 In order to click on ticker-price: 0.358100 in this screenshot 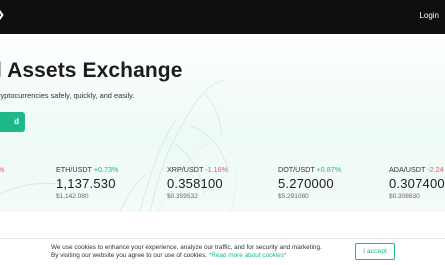, I will do `click(195, 183)`.